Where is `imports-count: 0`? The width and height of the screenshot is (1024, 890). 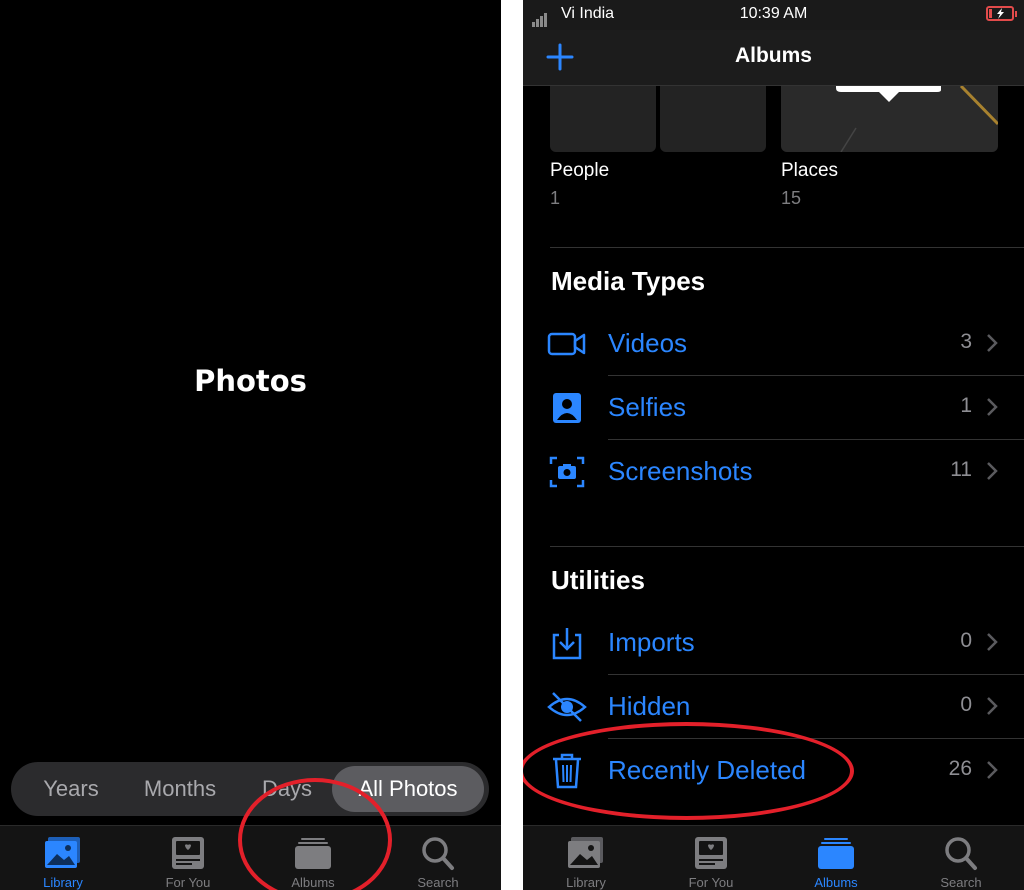
imports-count: 0 is located at coordinates (966, 640).